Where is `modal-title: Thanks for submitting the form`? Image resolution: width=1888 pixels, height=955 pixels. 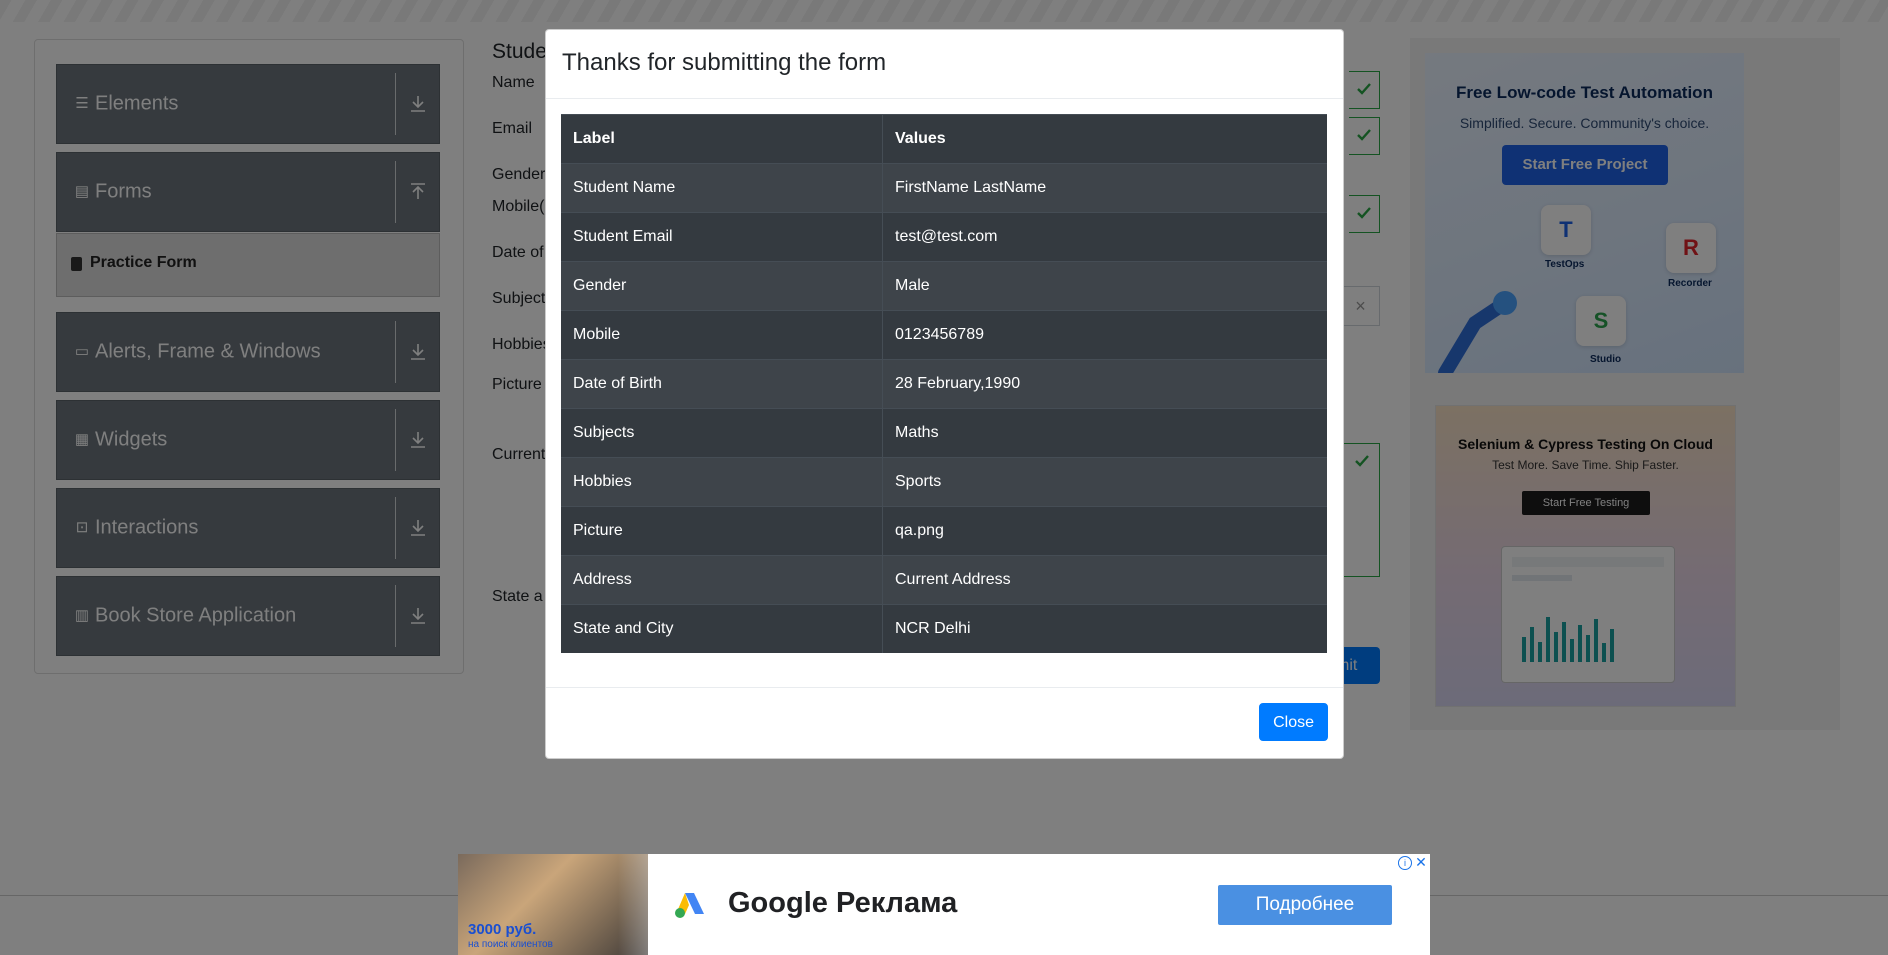 modal-title: Thanks for submitting the form is located at coordinates (724, 62).